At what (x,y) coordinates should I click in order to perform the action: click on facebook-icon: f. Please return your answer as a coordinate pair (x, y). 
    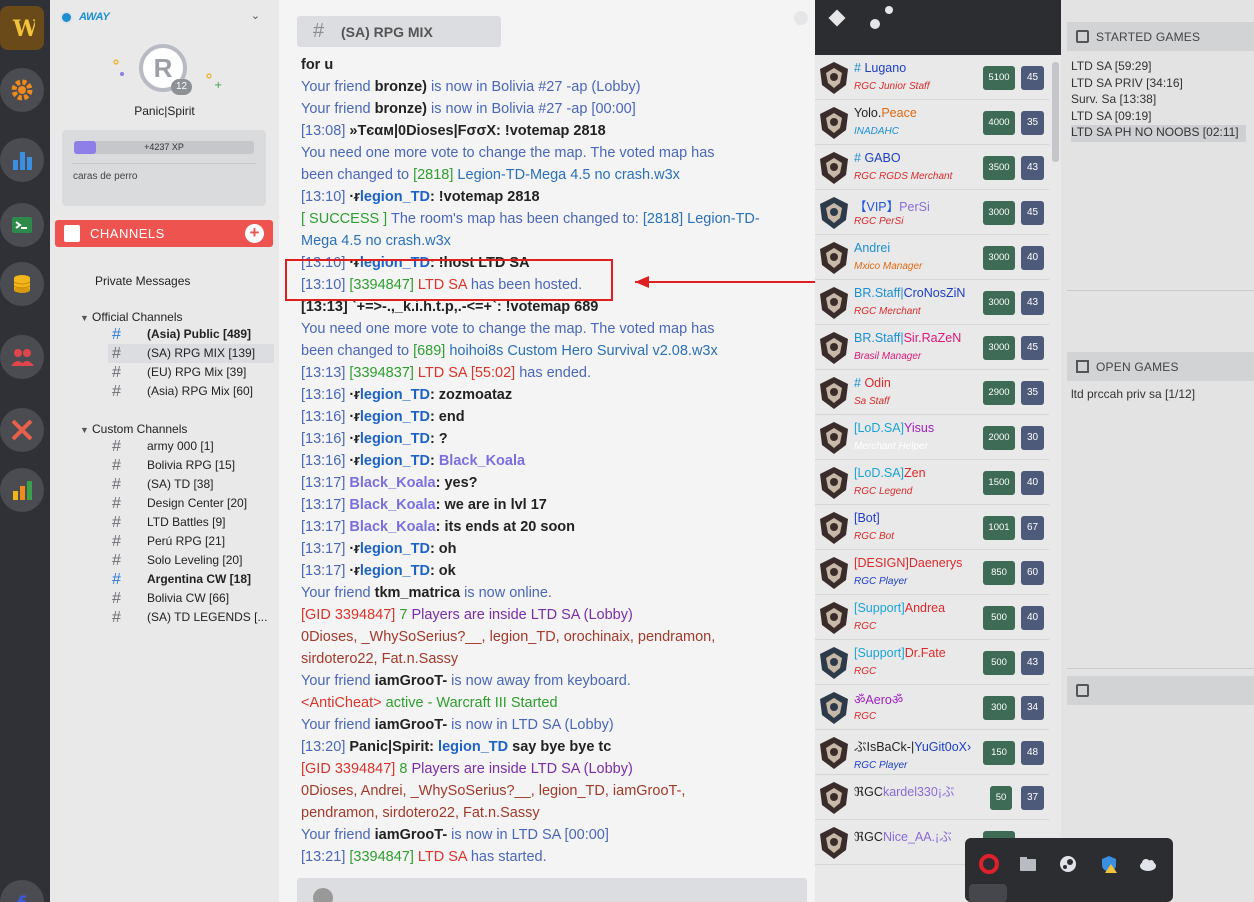
    Looking at the image, I should click on (22, 891).